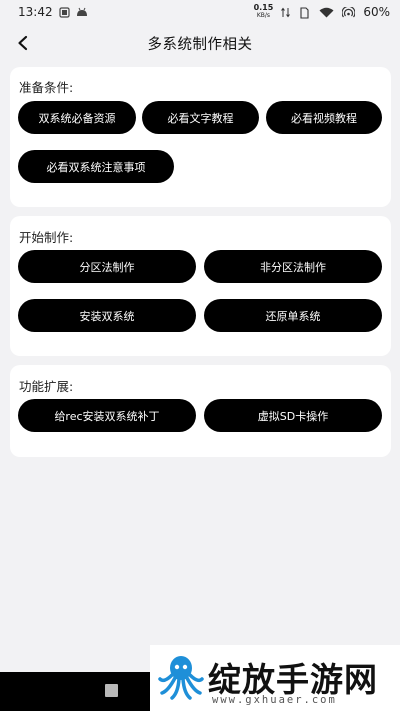 The width and height of the screenshot is (400, 711). Describe the element at coordinates (324, 117) in the screenshot. I see `video-tutorial-button: 必看视频教程` at that location.